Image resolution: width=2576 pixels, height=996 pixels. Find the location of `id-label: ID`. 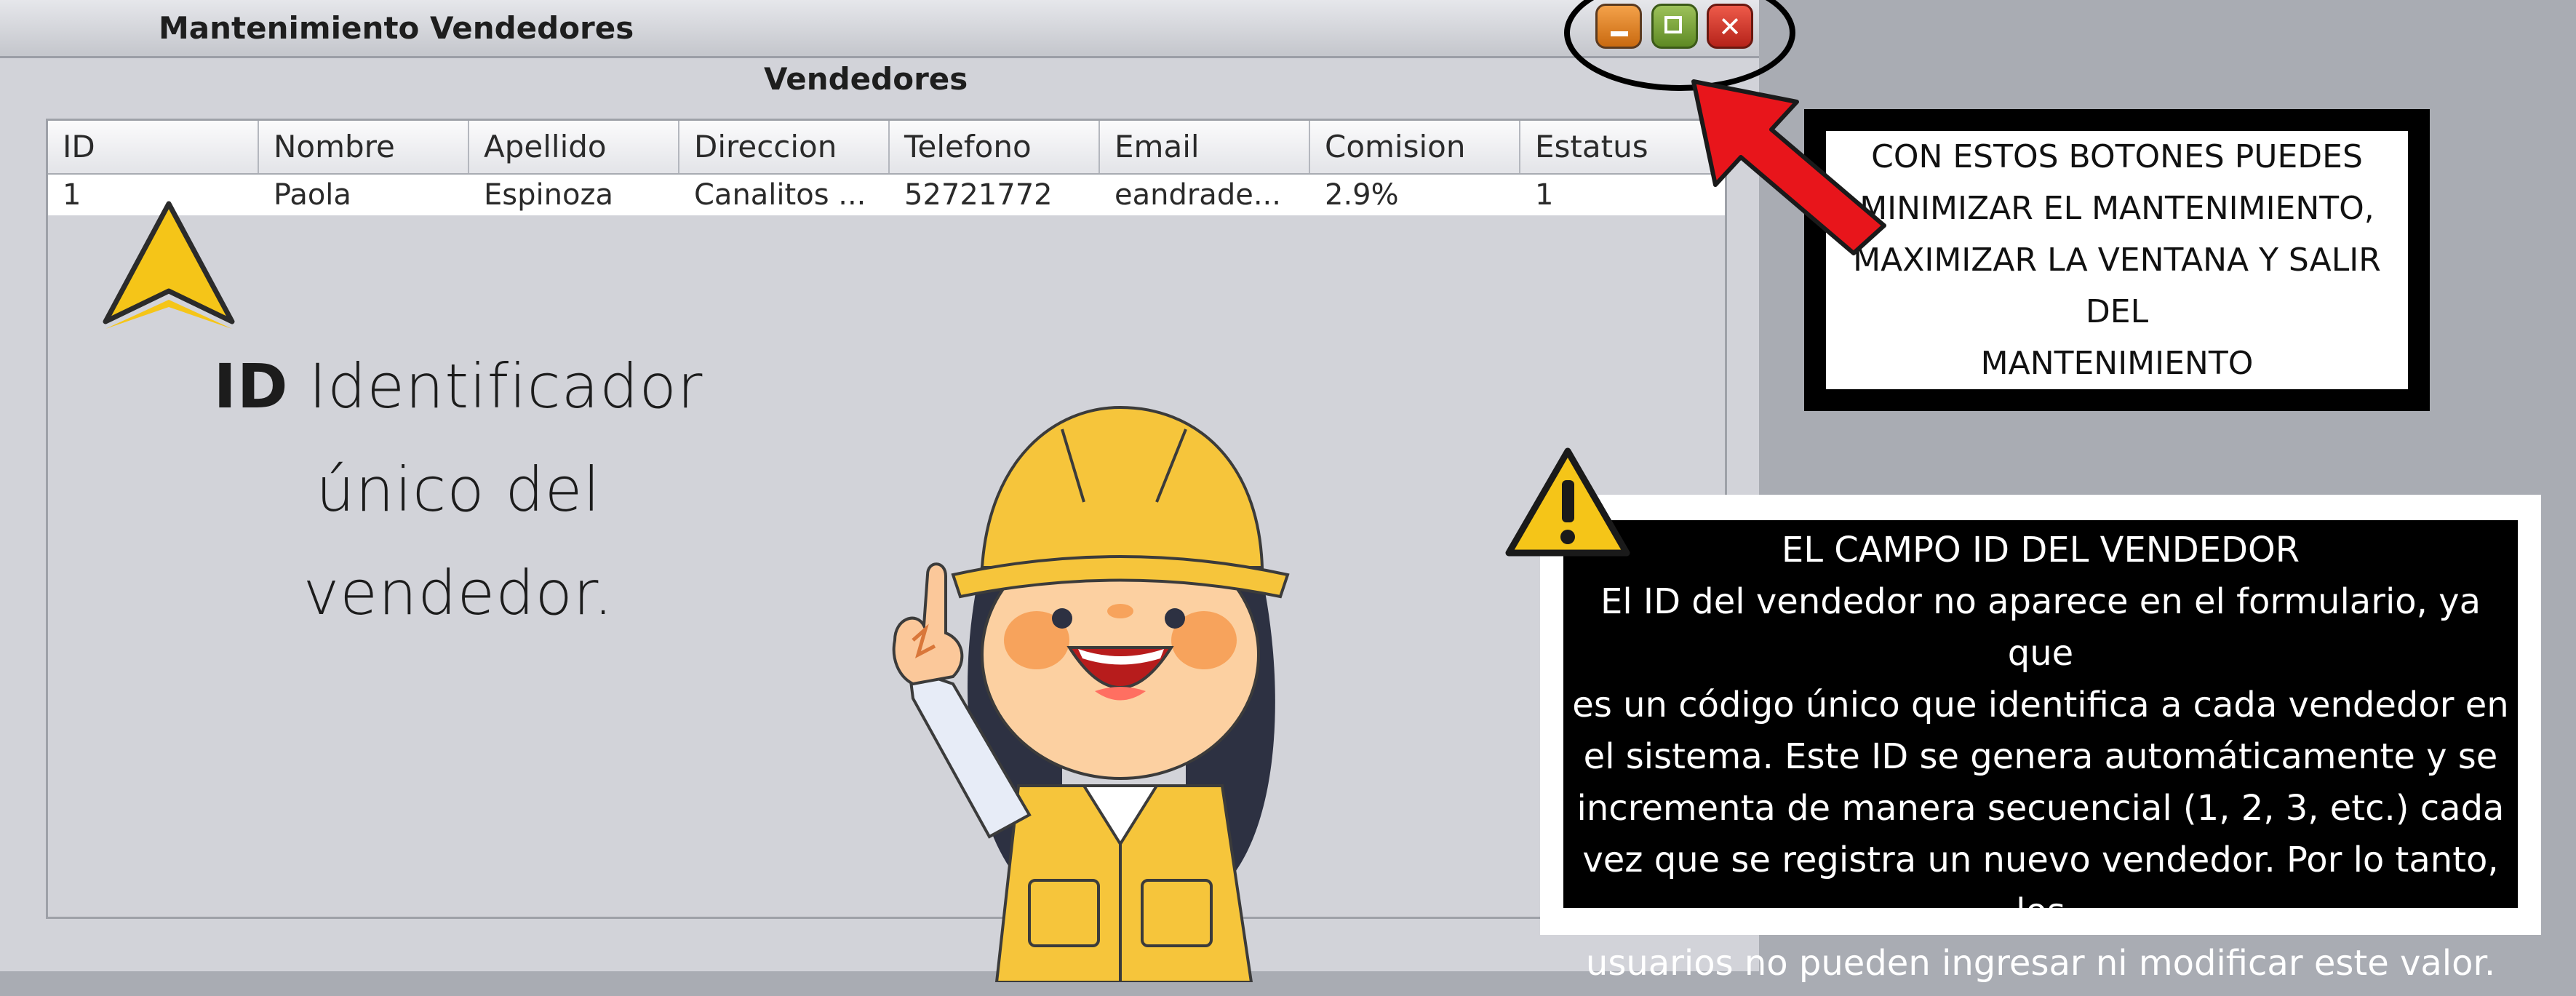

id-label: ID is located at coordinates (251, 386).